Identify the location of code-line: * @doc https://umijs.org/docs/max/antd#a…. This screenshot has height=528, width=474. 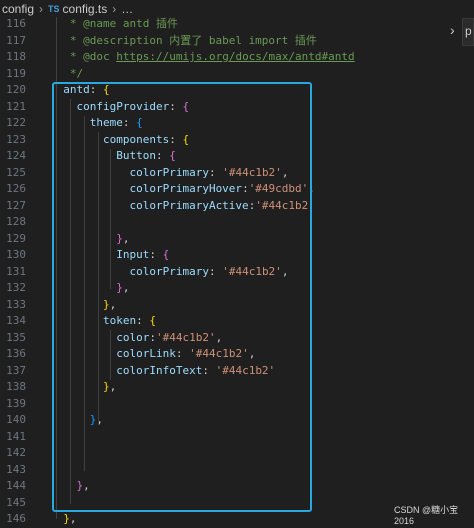
(202, 57).